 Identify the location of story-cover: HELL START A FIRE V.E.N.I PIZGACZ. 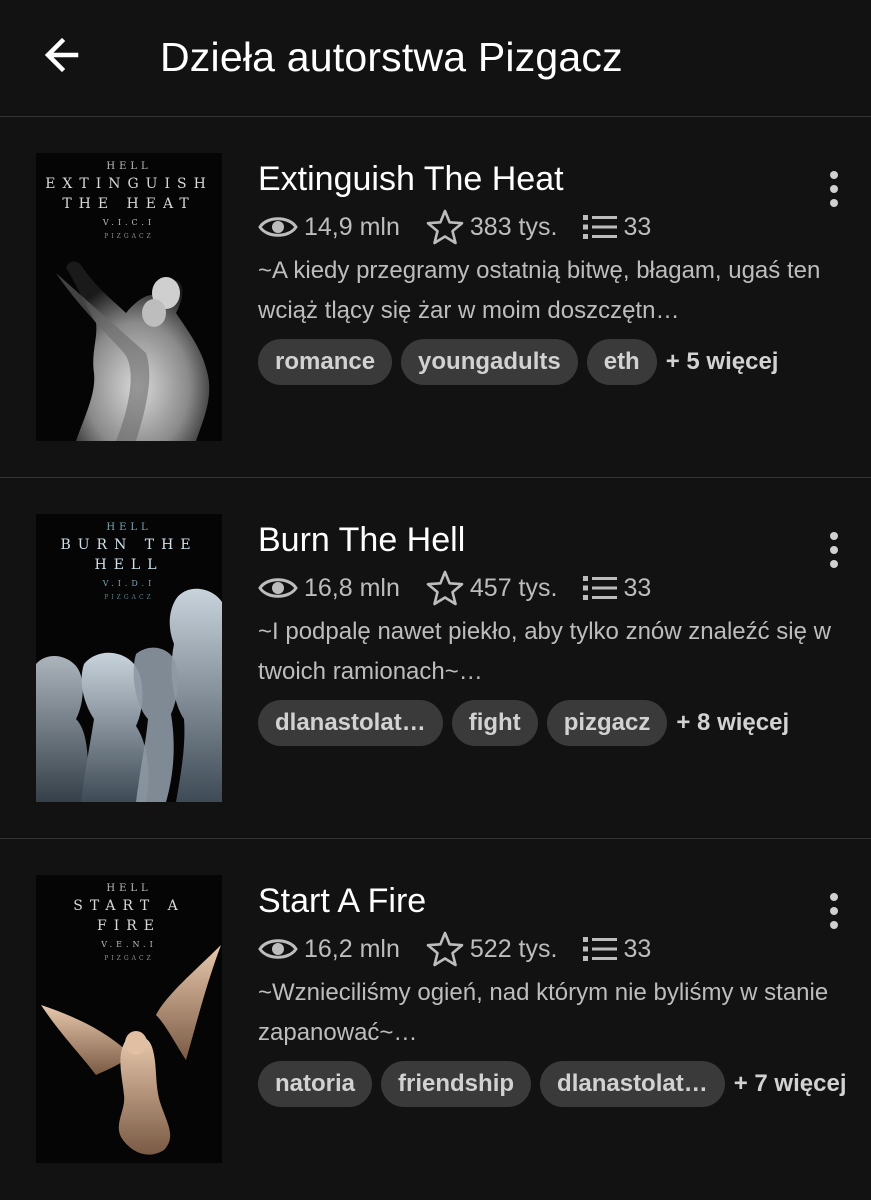
(129, 1019).